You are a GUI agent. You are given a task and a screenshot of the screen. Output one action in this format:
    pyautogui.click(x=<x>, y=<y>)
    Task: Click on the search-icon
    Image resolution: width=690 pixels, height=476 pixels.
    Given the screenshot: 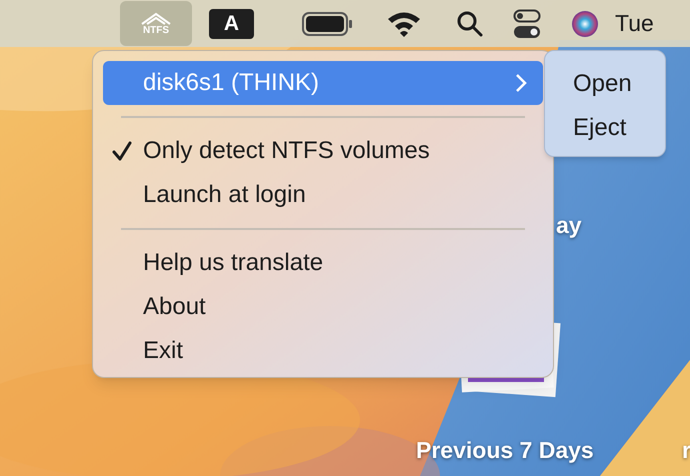 What is the action you would take?
    pyautogui.click(x=470, y=23)
    